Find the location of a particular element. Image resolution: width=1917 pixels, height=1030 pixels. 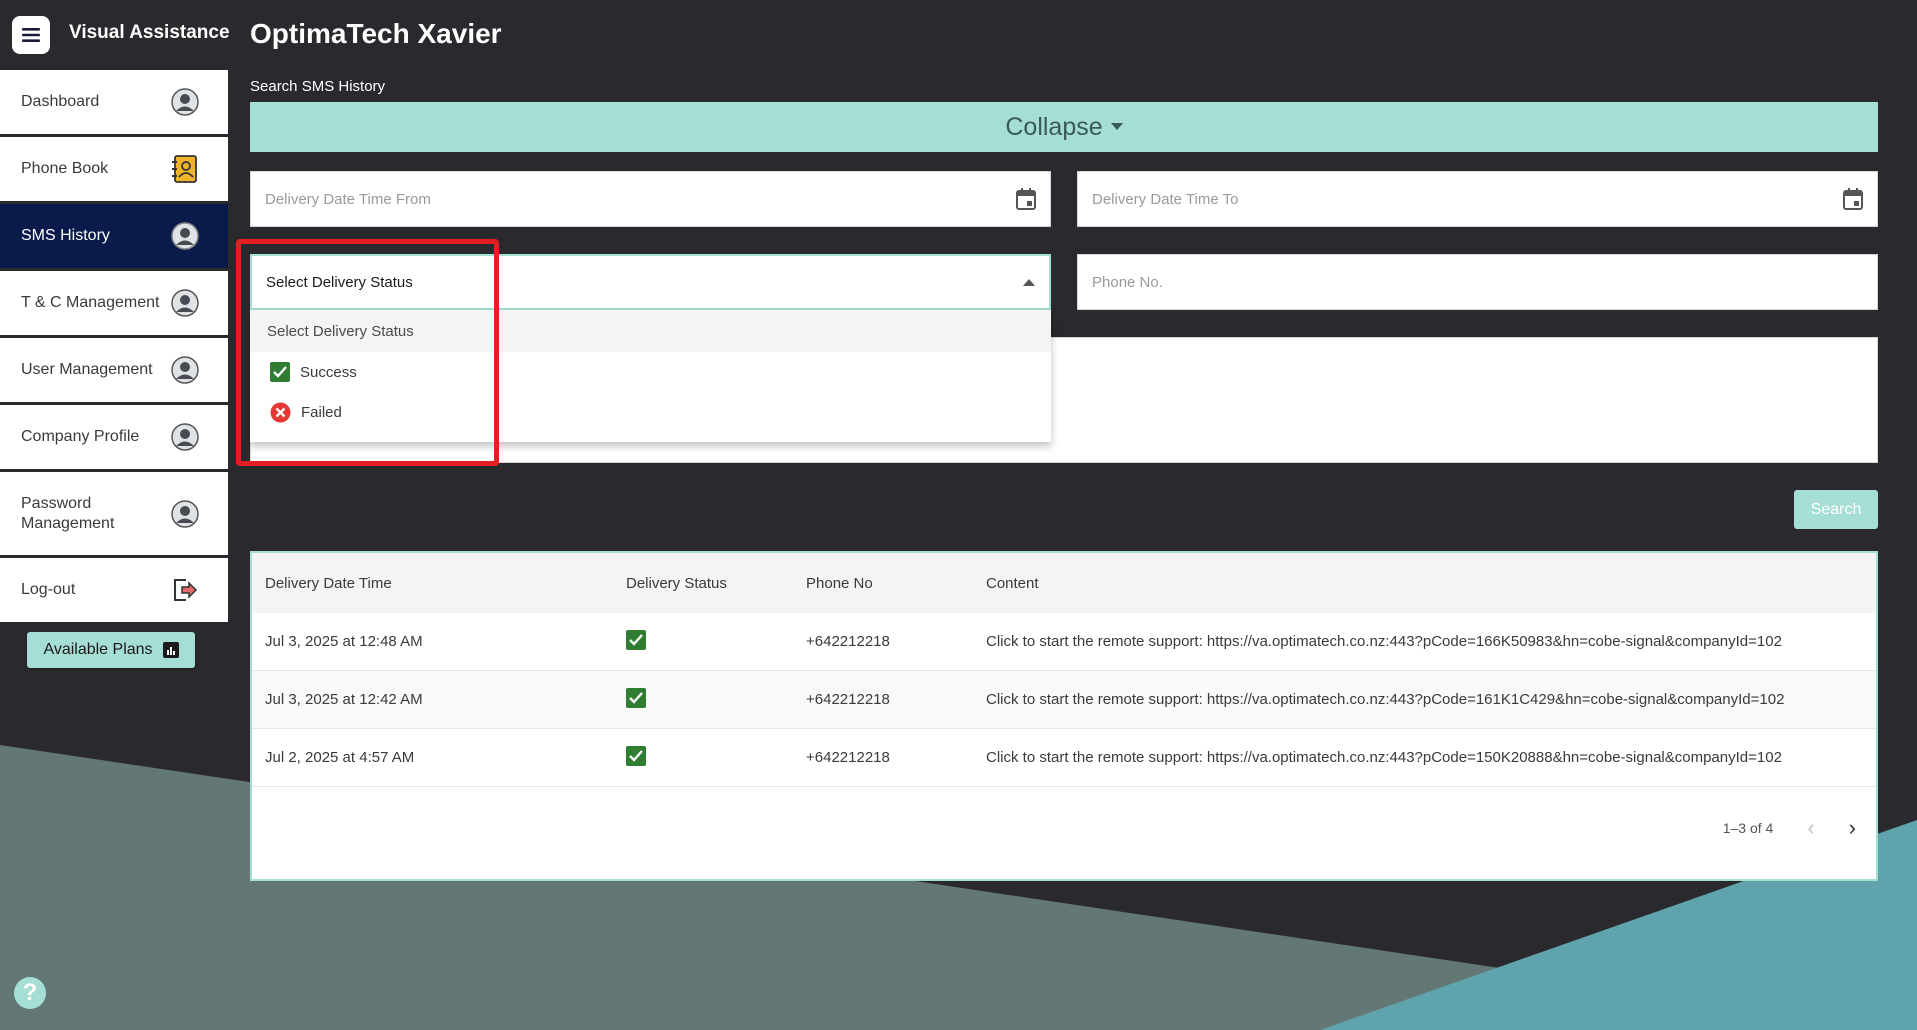

delivery-status-value: Select Delivery Status is located at coordinates (339, 282).